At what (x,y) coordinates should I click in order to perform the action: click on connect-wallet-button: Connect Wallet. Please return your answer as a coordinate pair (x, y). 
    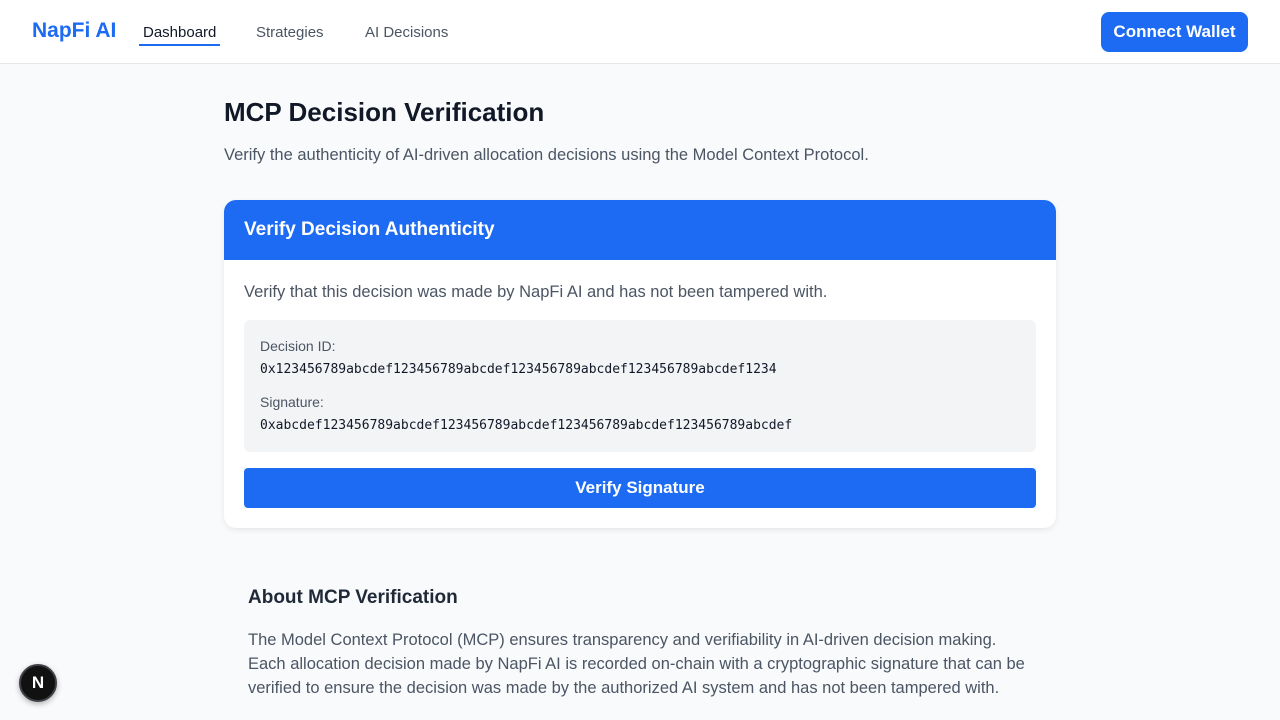
    Looking at the image, I should click on (1174, 32).